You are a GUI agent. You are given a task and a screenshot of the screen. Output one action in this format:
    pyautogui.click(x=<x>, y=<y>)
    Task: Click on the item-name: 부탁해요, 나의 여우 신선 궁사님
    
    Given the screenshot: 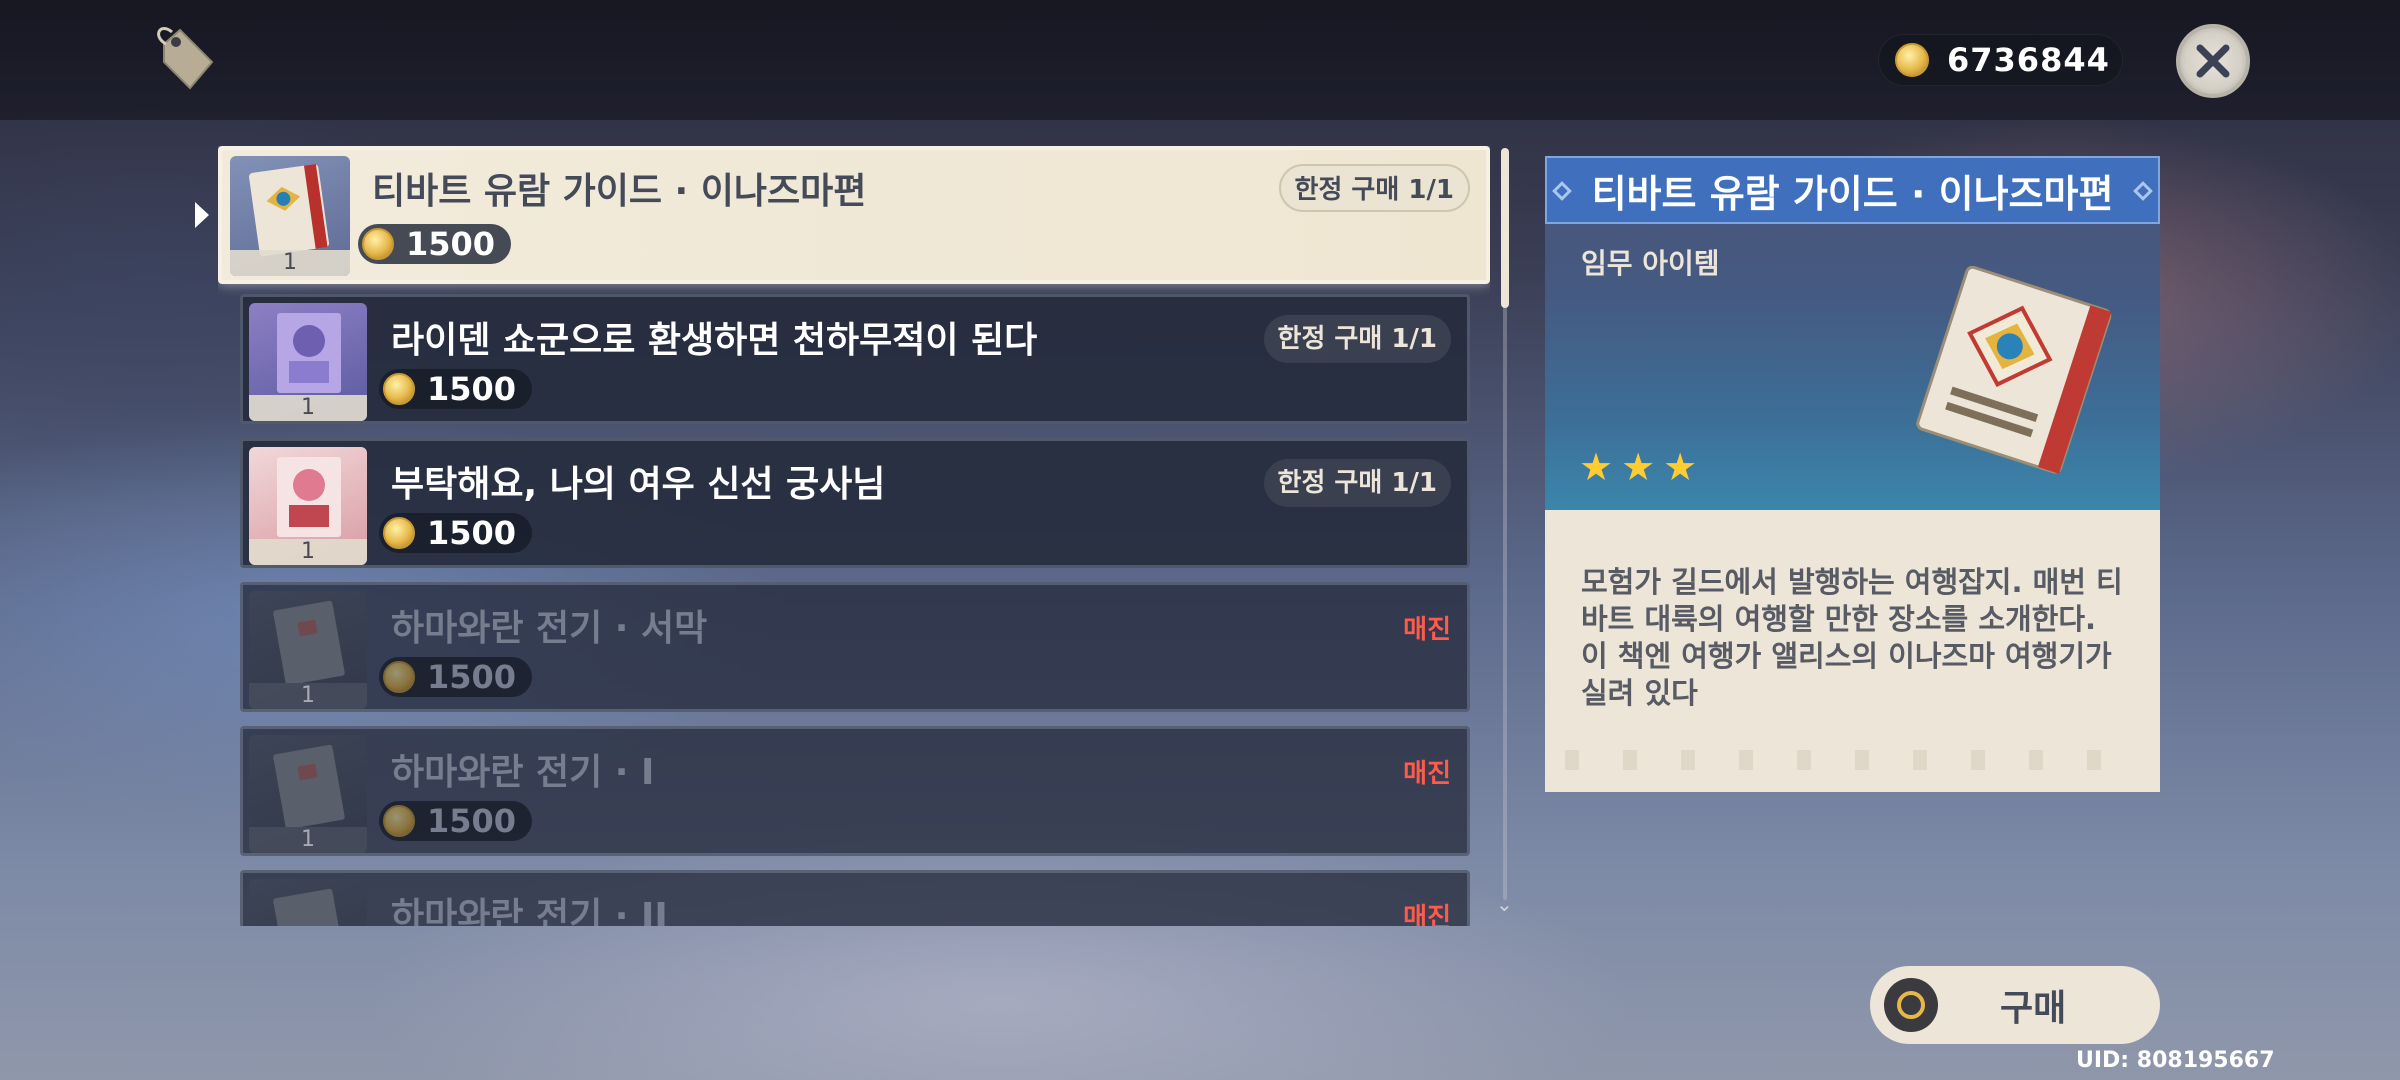 What is the action you would take?
    pyautogui.click(x=638, y=484)
    